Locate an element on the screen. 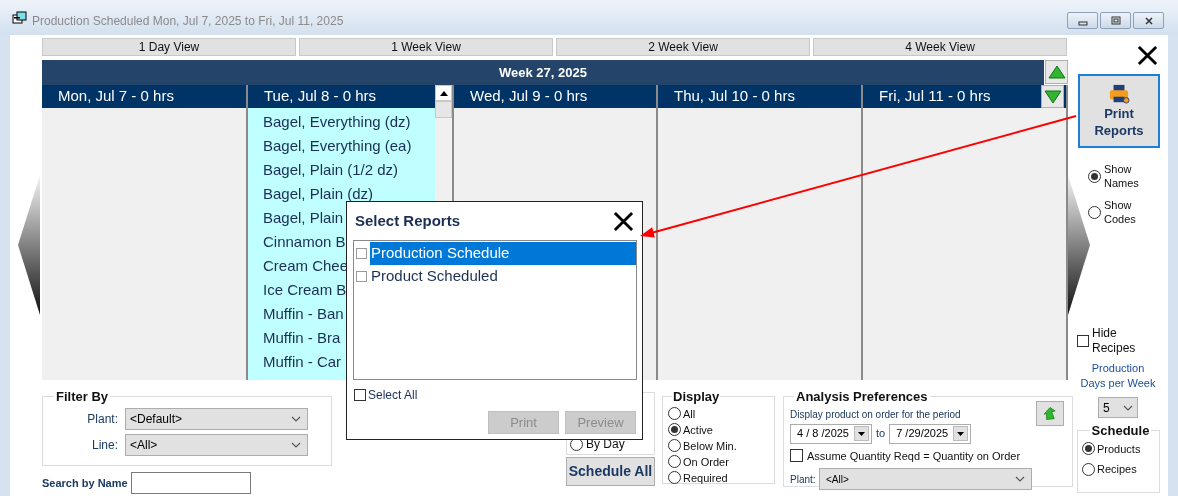  app-icon is located at coordinates (20, 17).